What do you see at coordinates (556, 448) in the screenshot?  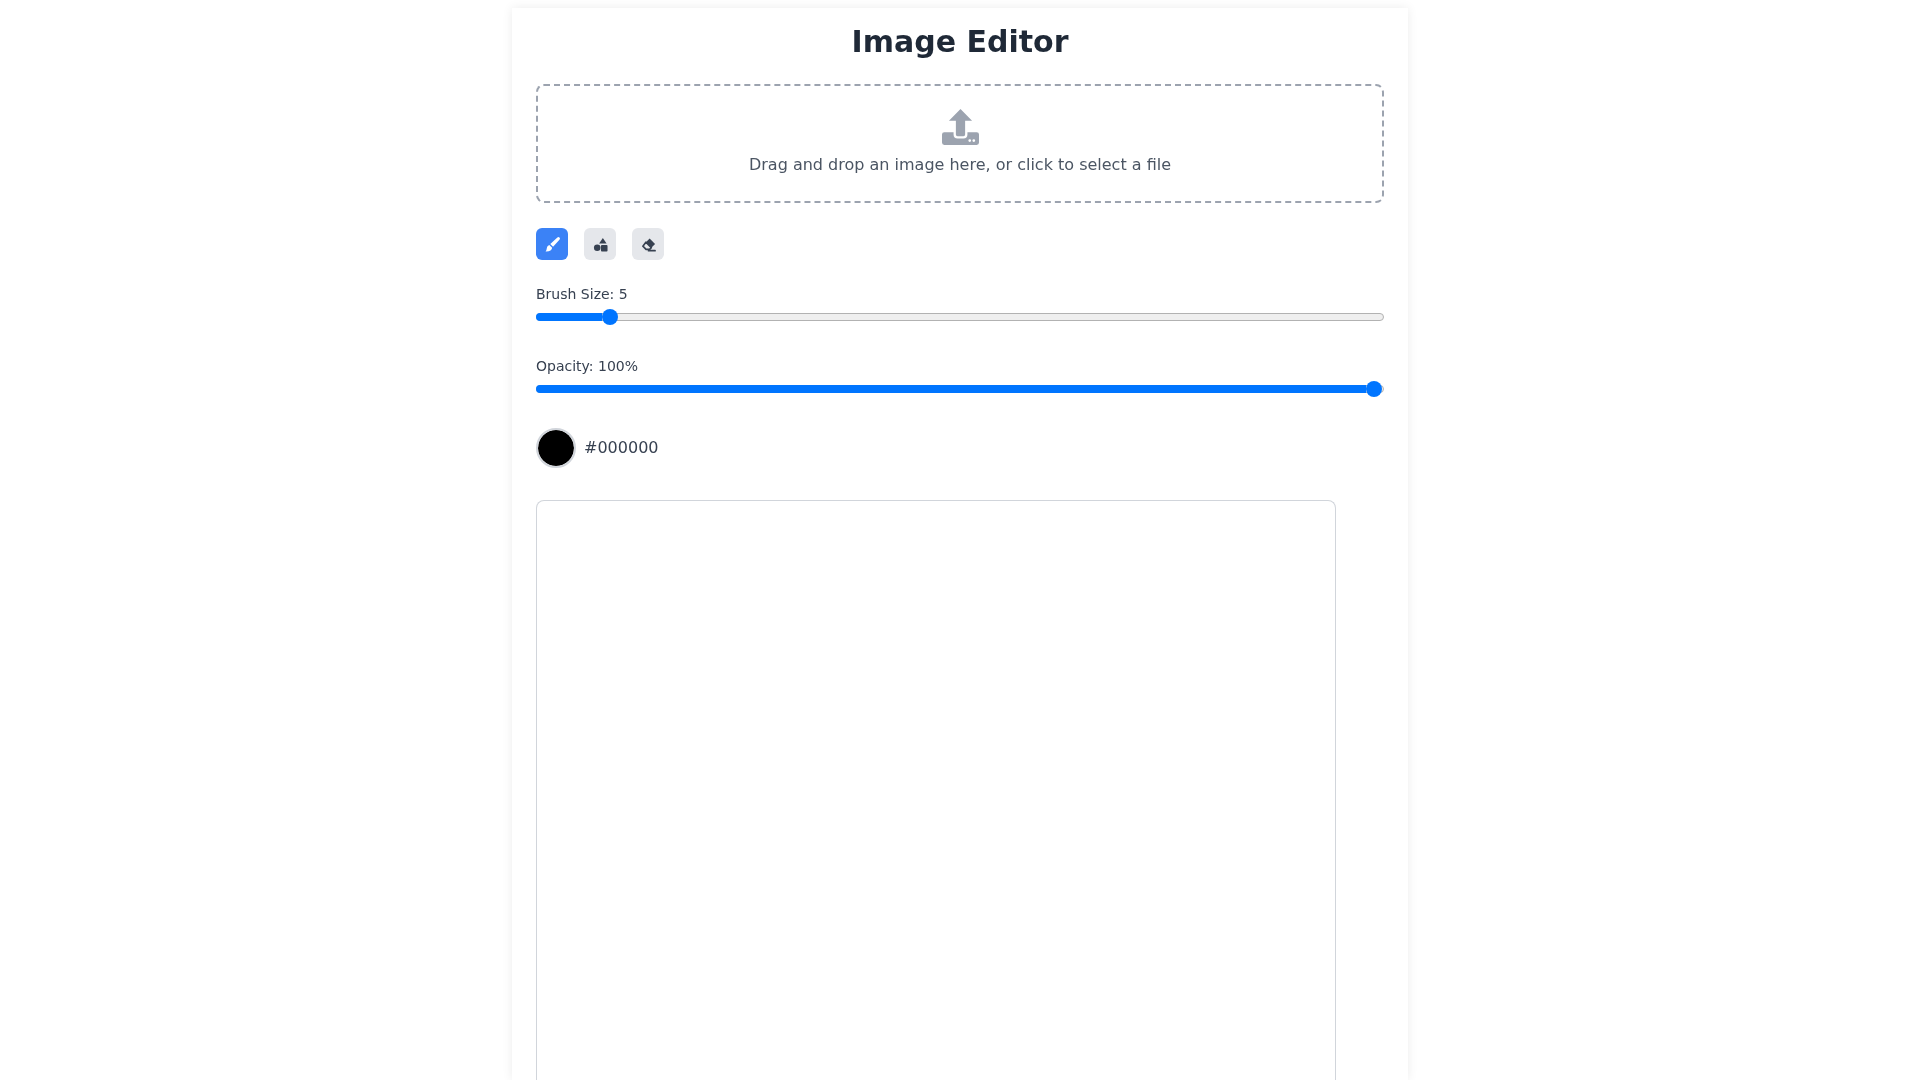 I see `color-swatch-icon` at bounding box center [556, 448].